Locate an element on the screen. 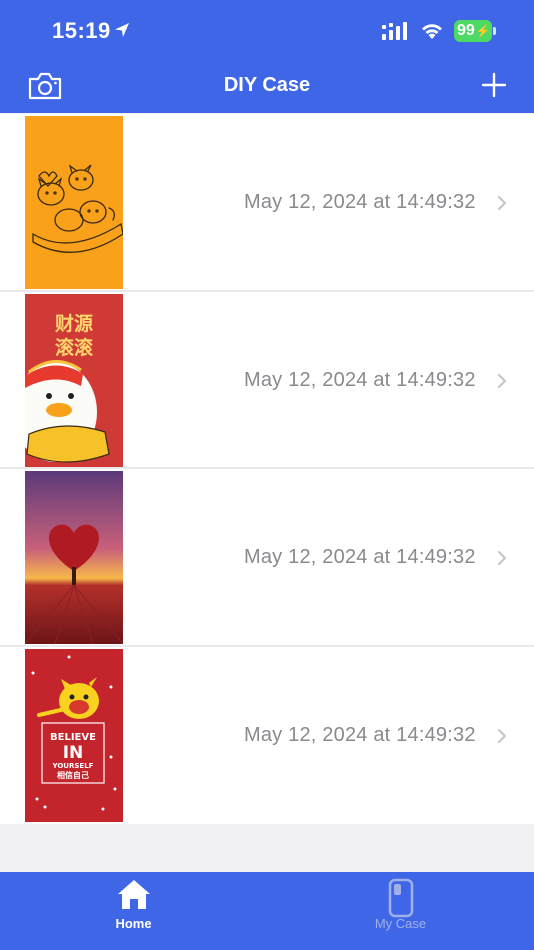 This screenshot has width=534, height=950. battery-level: 99 is located at coordinates (466, 30).